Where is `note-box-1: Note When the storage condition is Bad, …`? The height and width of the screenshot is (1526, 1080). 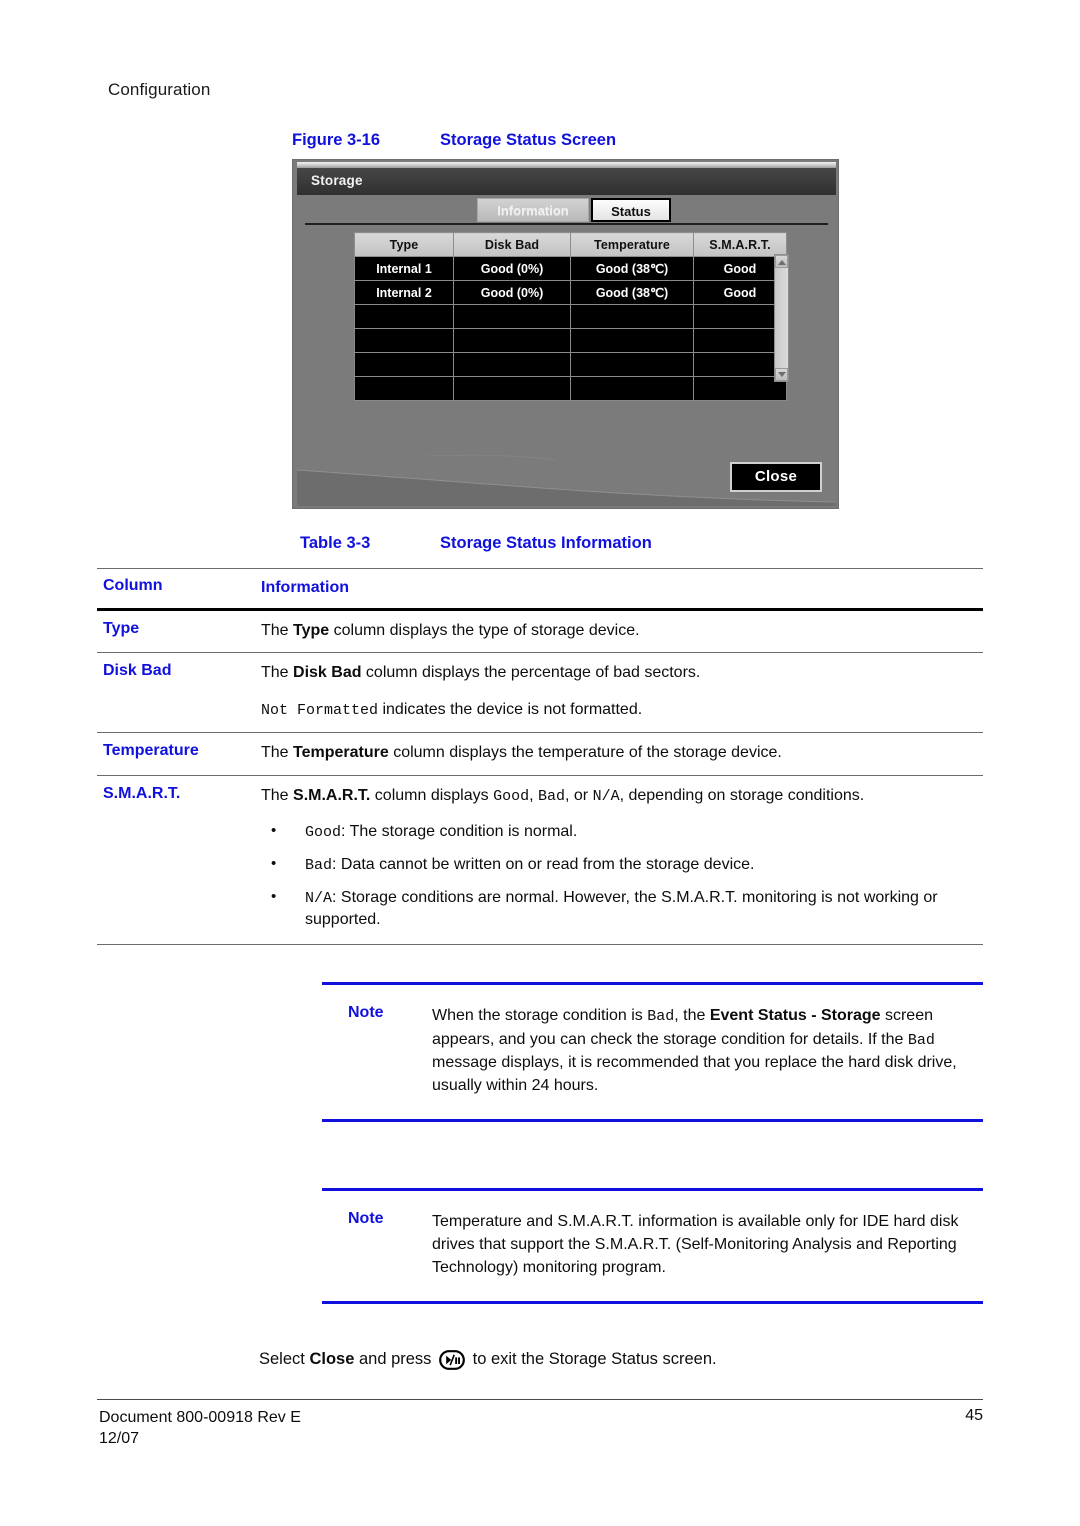 note-box-1: Note When the storage condition is Bad, … is located at coordinates (652, 1052).